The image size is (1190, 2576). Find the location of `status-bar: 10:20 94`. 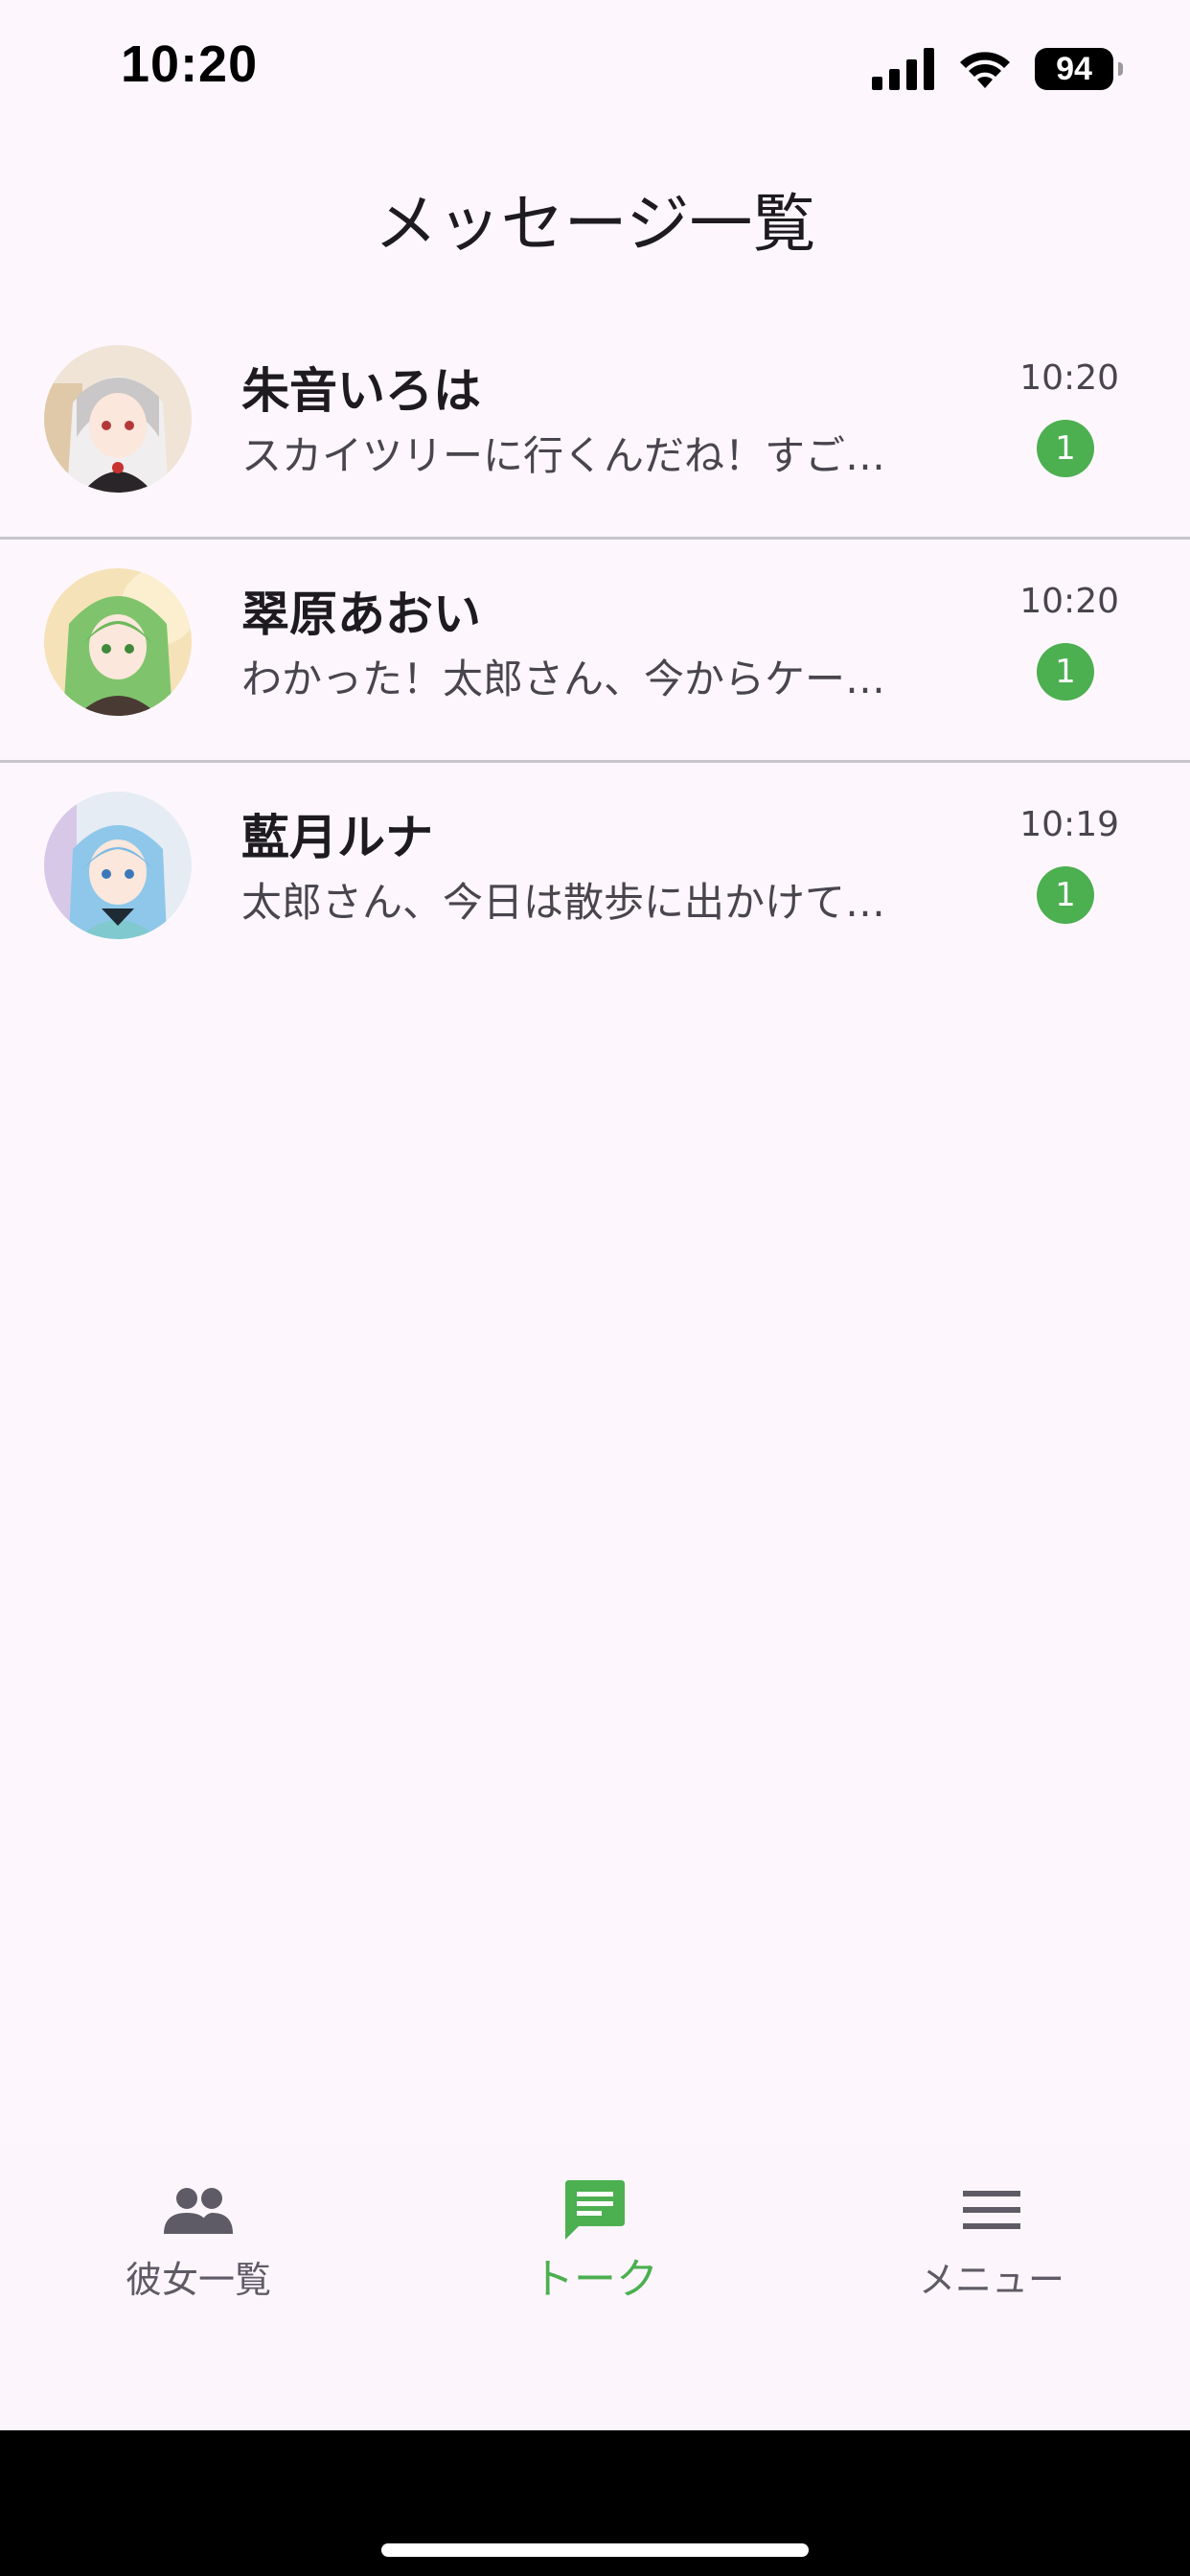

status-bar: 10:20 94 is located at coordinates (595, 67).